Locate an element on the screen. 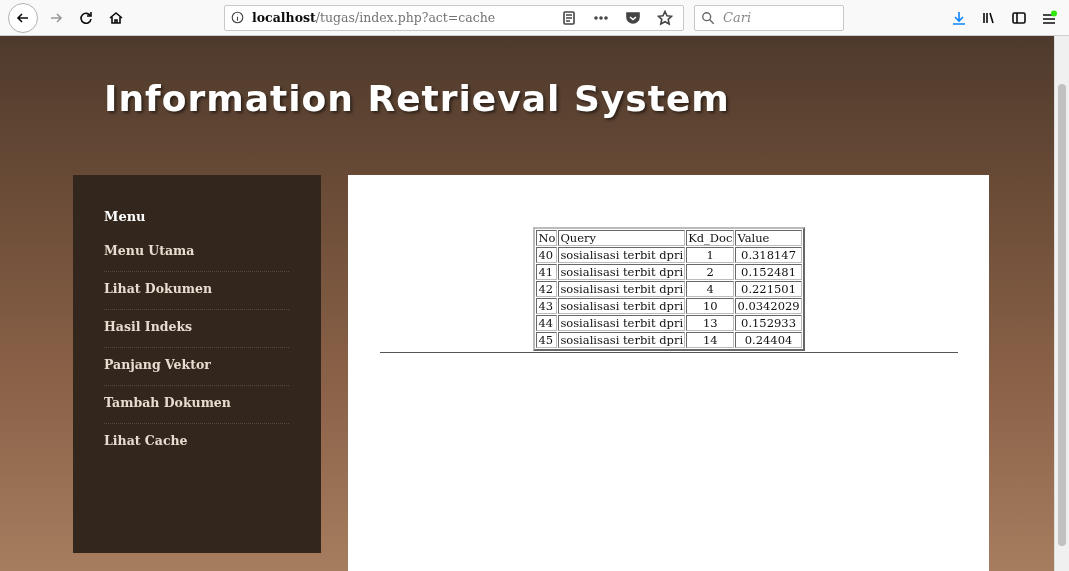  table-cell: 44 is located at coordinates (547, 323).